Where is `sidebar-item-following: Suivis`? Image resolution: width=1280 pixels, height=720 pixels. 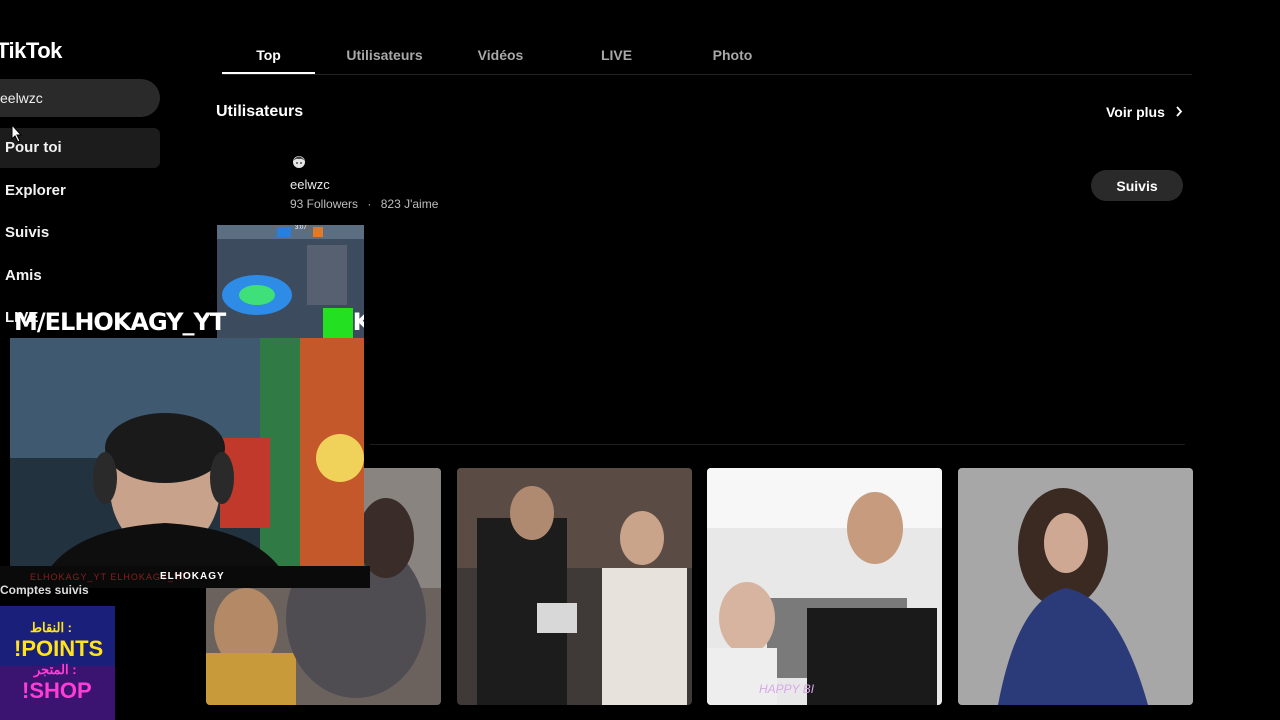
sidebar-item-following: Suivis is located at coordinates (27, 232).